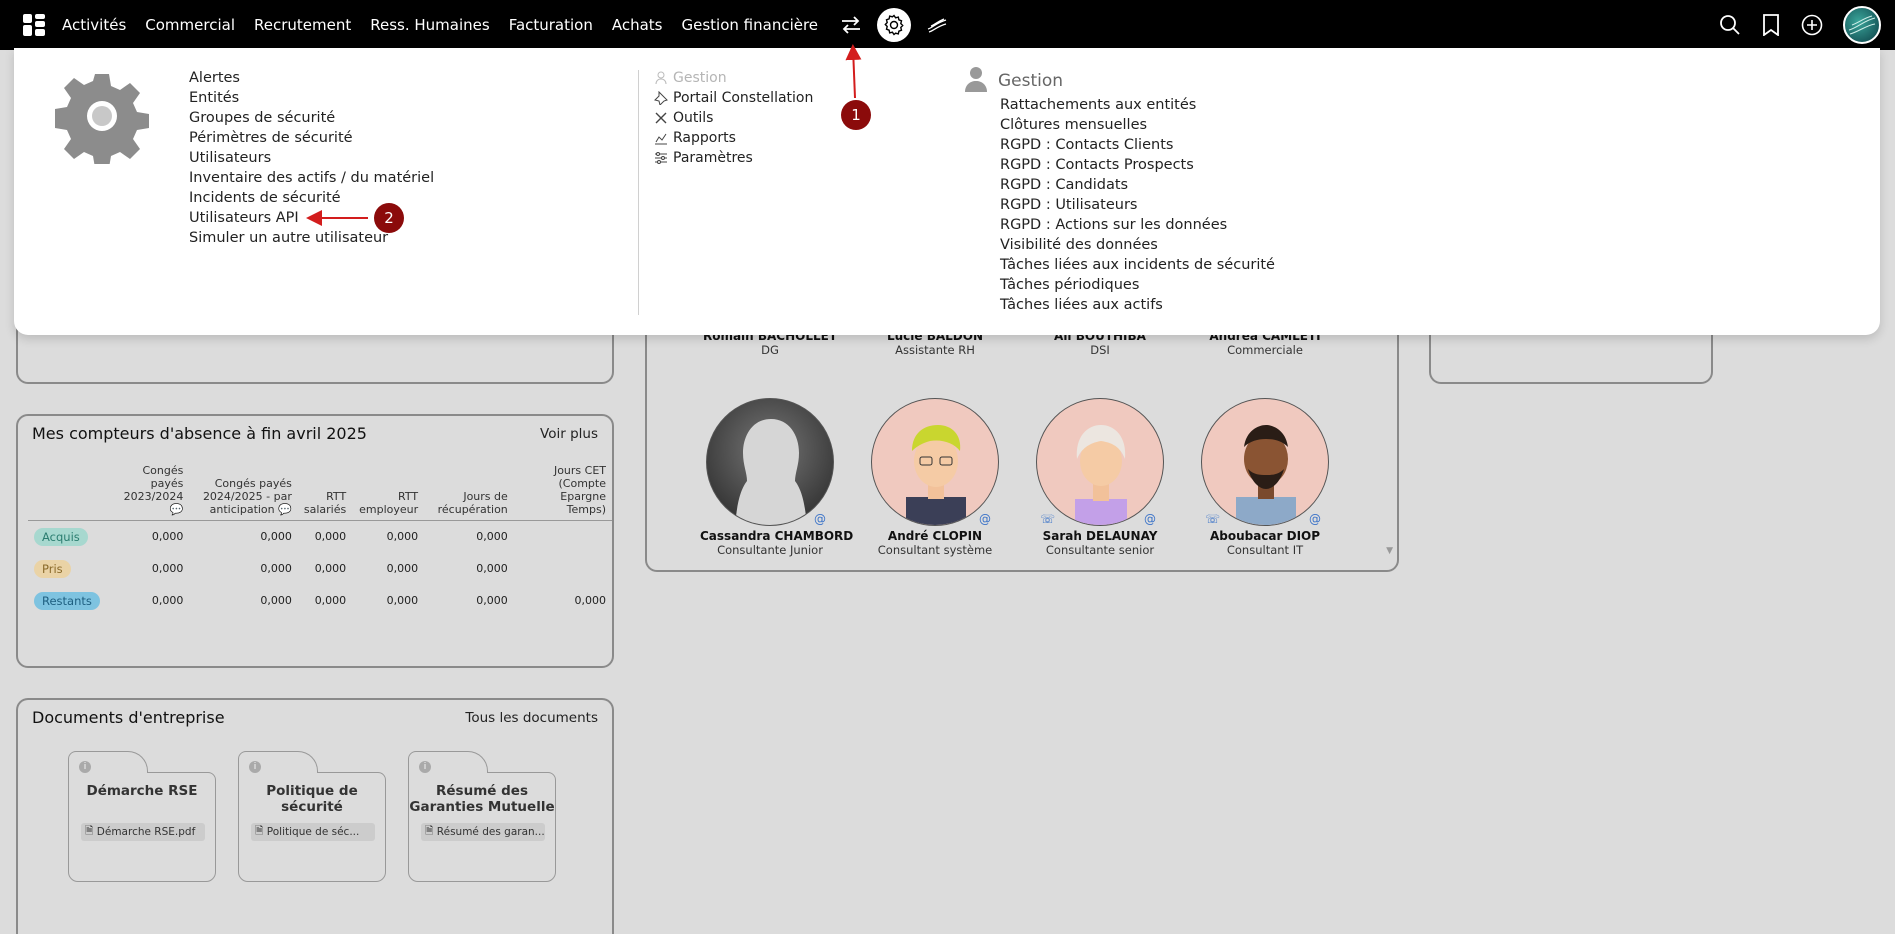  I want to click on team-member: Aboubacar DIOP Consultant IT ☏ @, so click(1265, 477).